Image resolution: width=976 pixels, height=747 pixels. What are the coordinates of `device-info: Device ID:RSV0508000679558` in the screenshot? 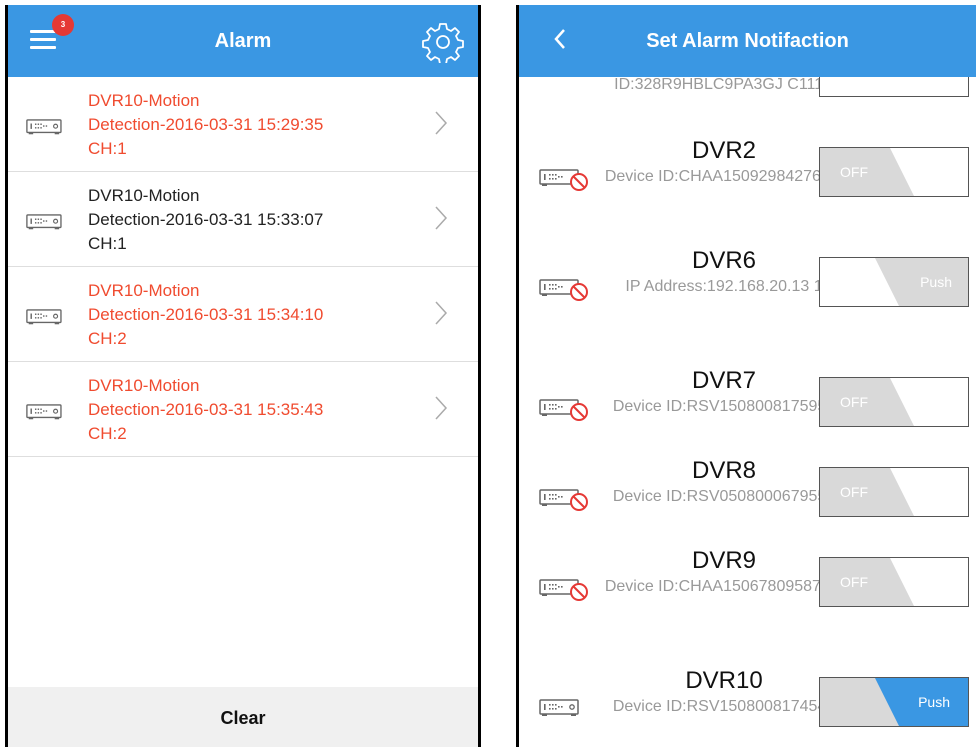 It's located at (724, 496).